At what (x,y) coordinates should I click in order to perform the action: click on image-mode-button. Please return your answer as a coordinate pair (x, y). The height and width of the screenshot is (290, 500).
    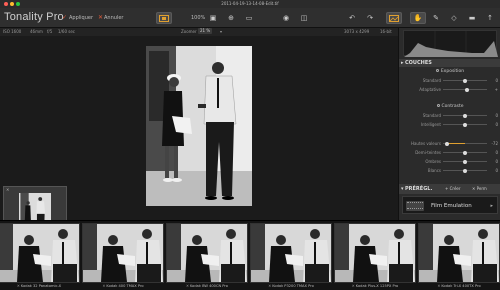
    Looking at the image, I should click on (394, 18).